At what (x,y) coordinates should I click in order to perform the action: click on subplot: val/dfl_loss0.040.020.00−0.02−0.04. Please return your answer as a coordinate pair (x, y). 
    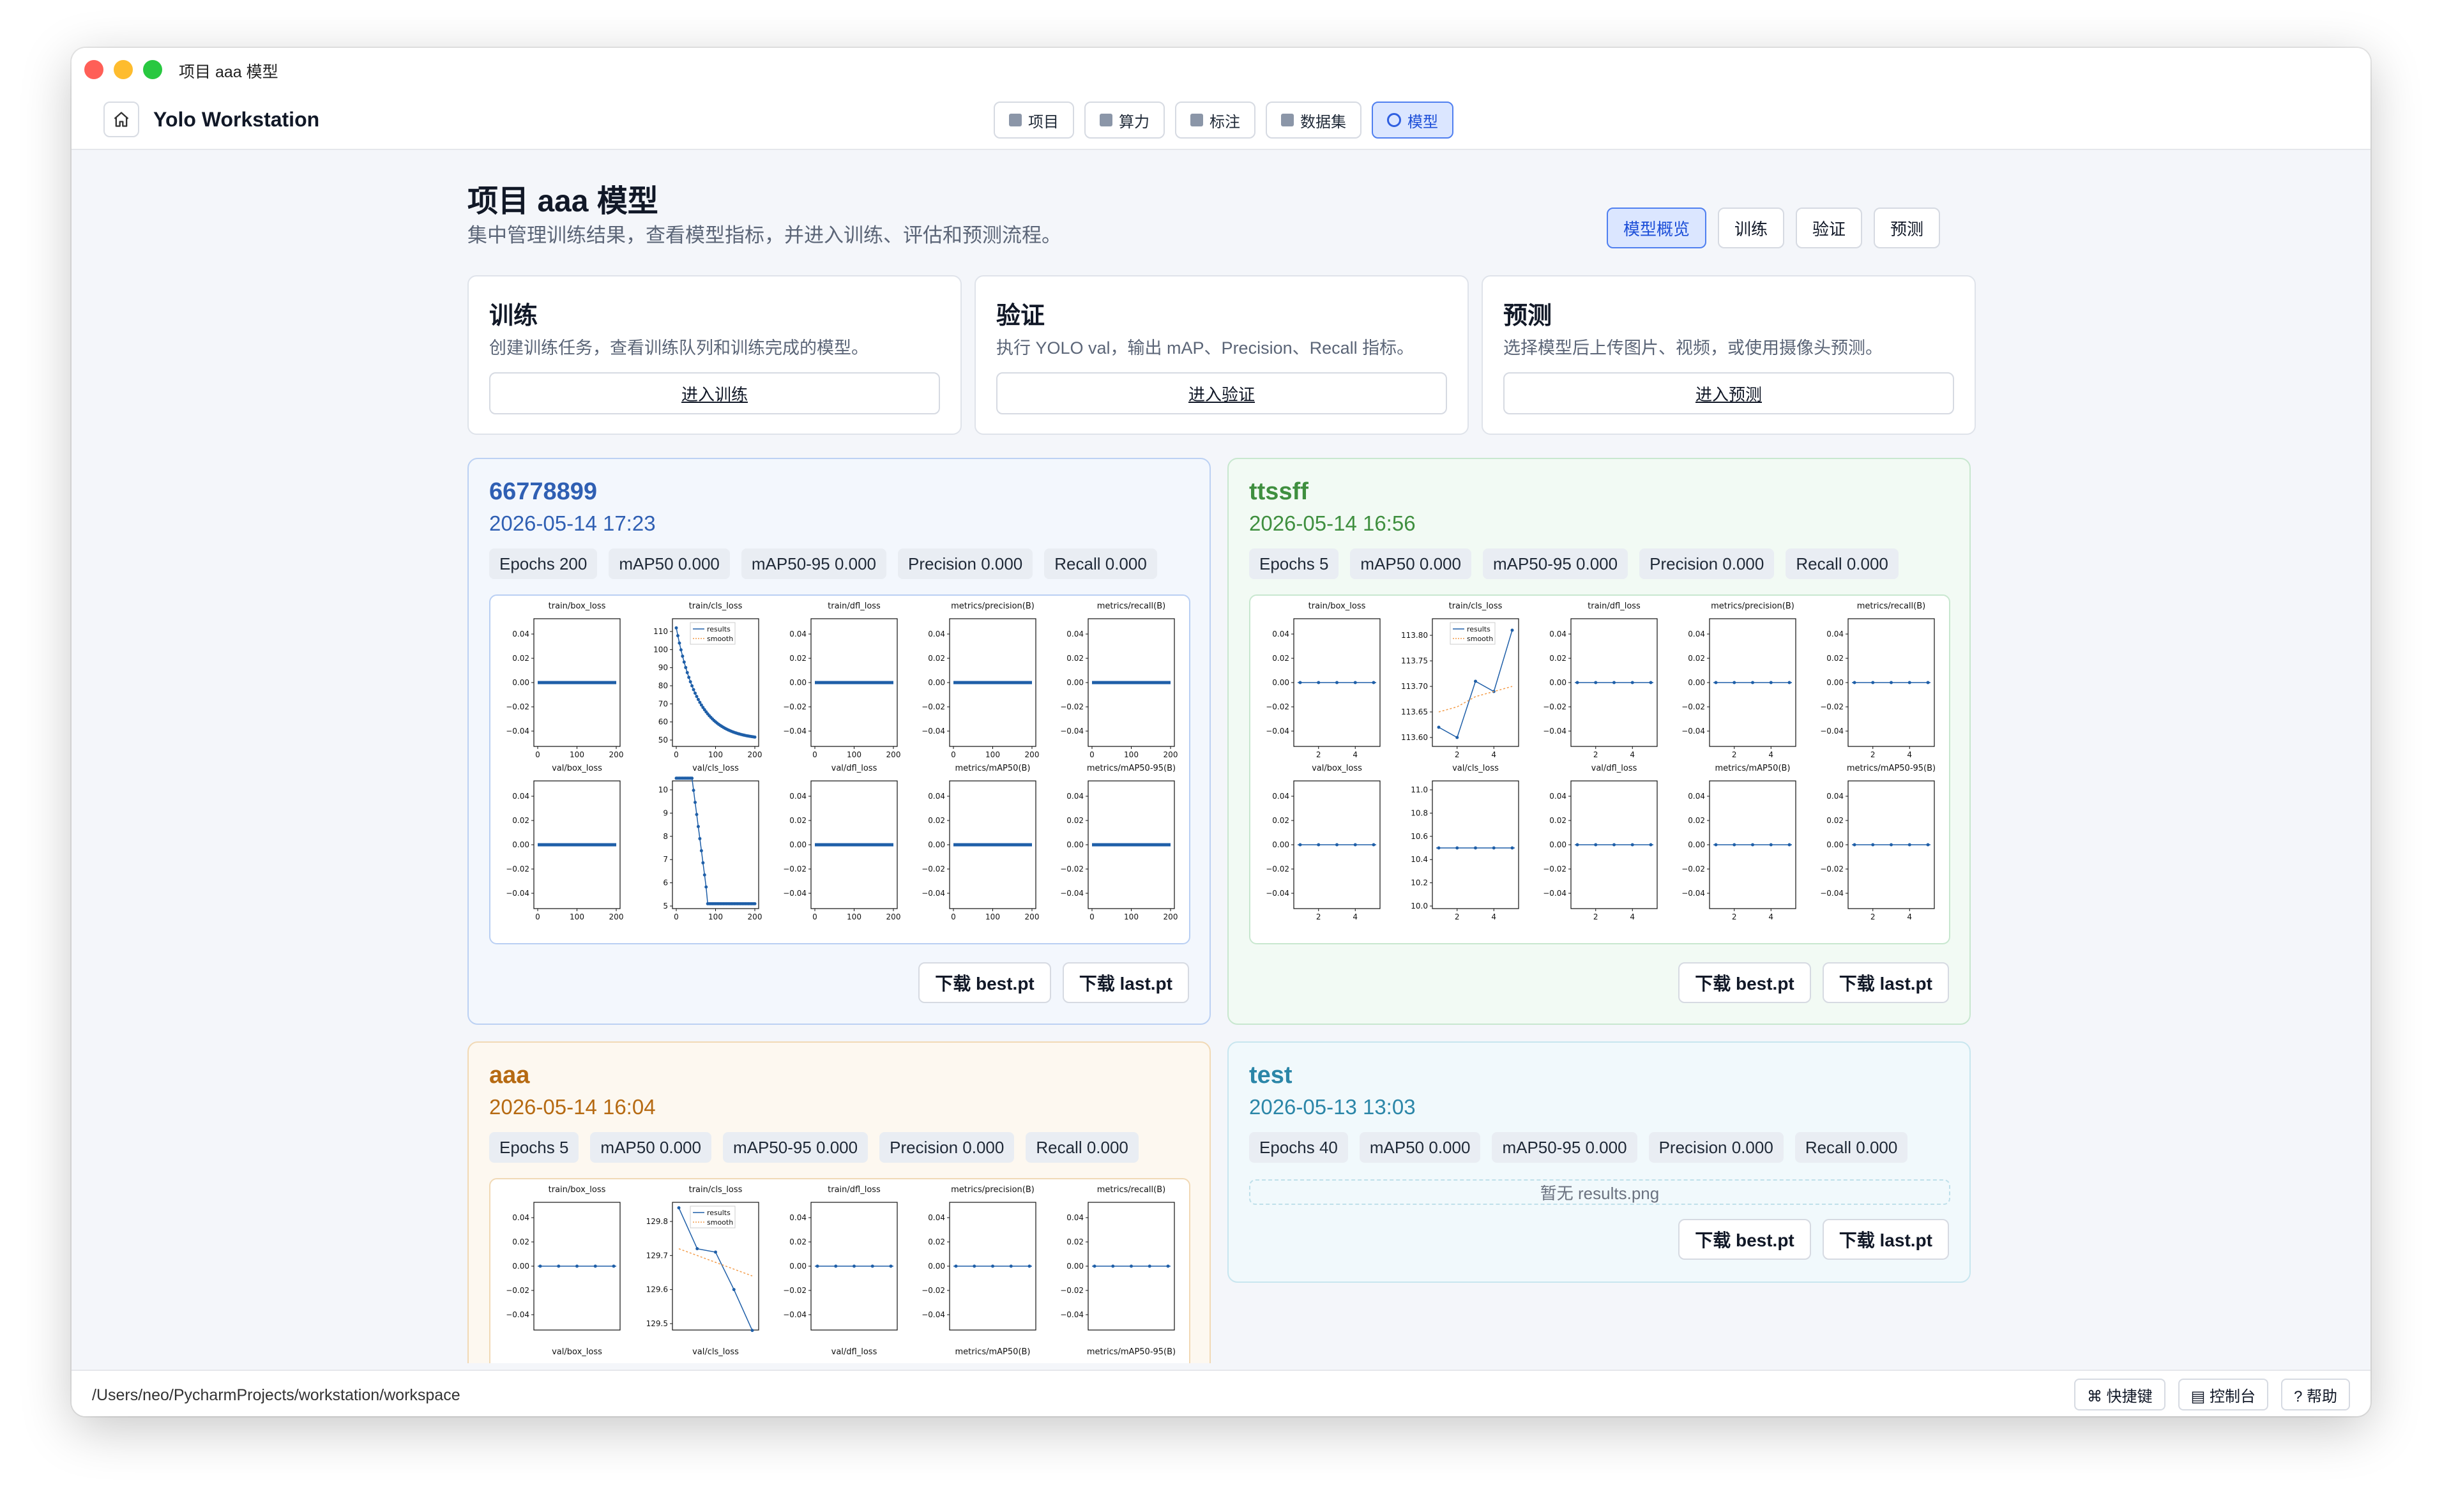
    Looking at the image, I should click on (854, 1352).